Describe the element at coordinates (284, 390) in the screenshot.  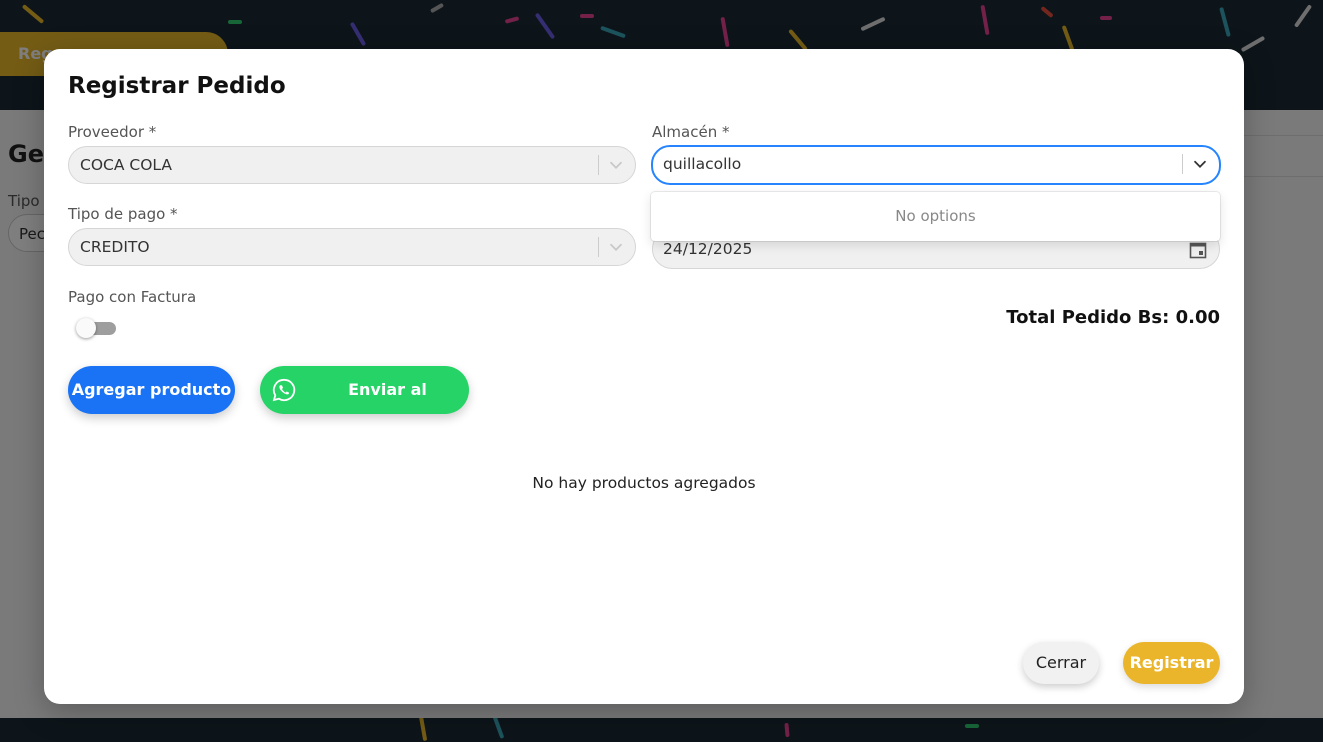
I see `whatsapp-icon` at that location.